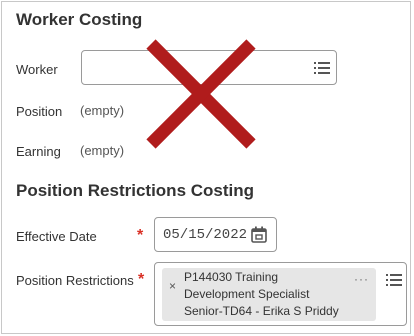 Image resolution: width=414 pixels, height=336 pixels. Describe the element at coordinates (39, 111) in the screenshot. I see `position-label: Position` at that location.